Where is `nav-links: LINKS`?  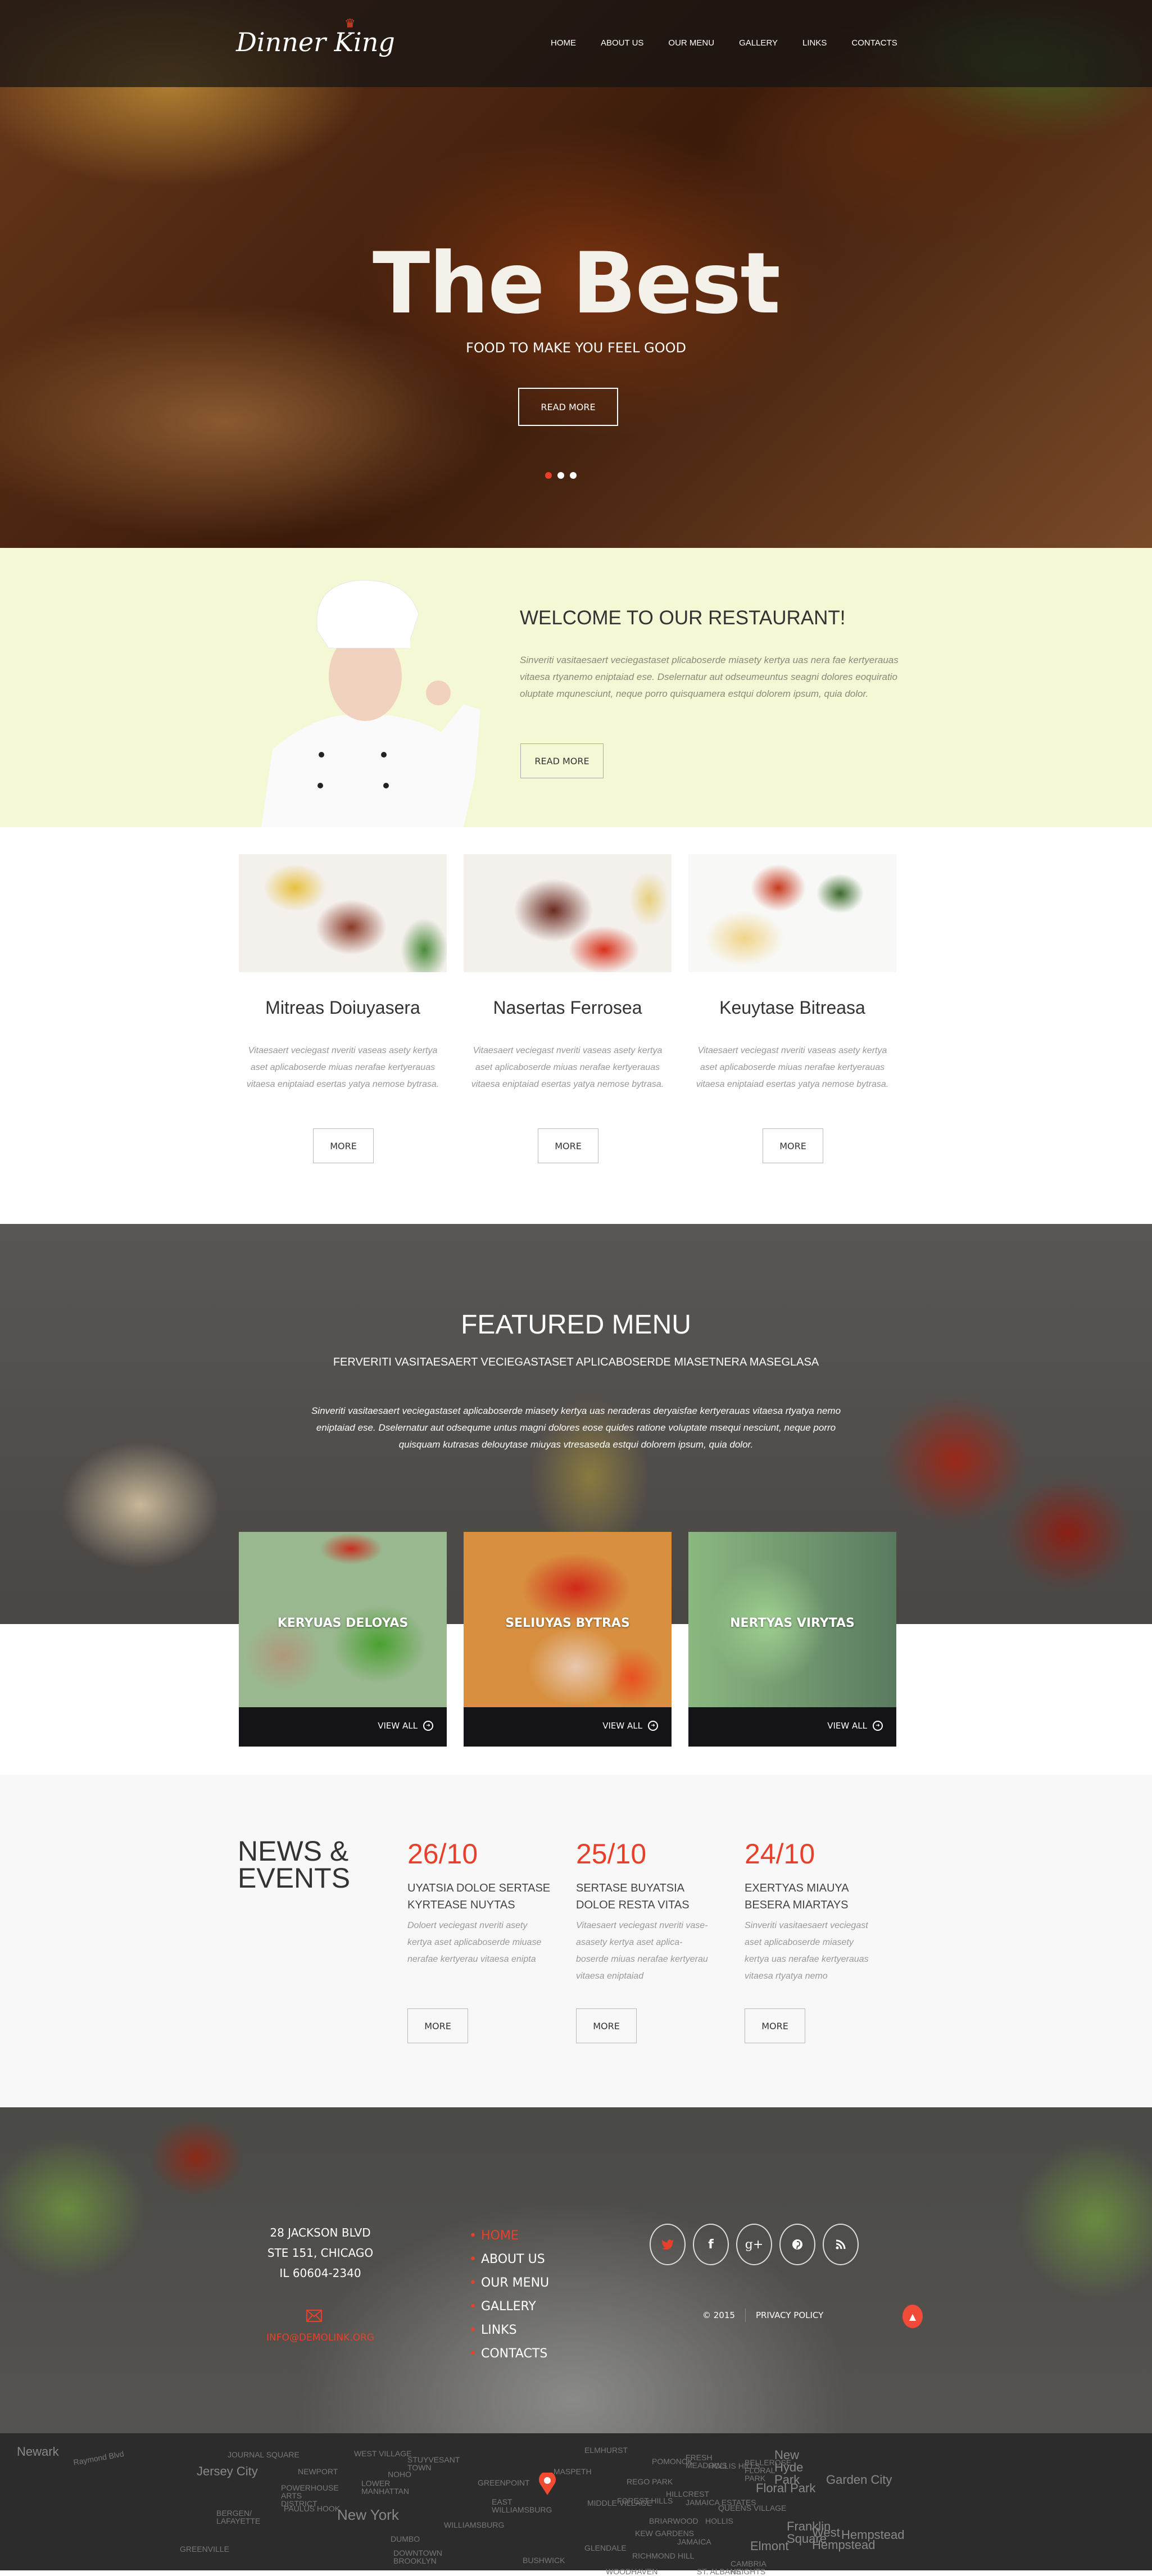 nav-links: LINKS is located at coordinates (815, 43).